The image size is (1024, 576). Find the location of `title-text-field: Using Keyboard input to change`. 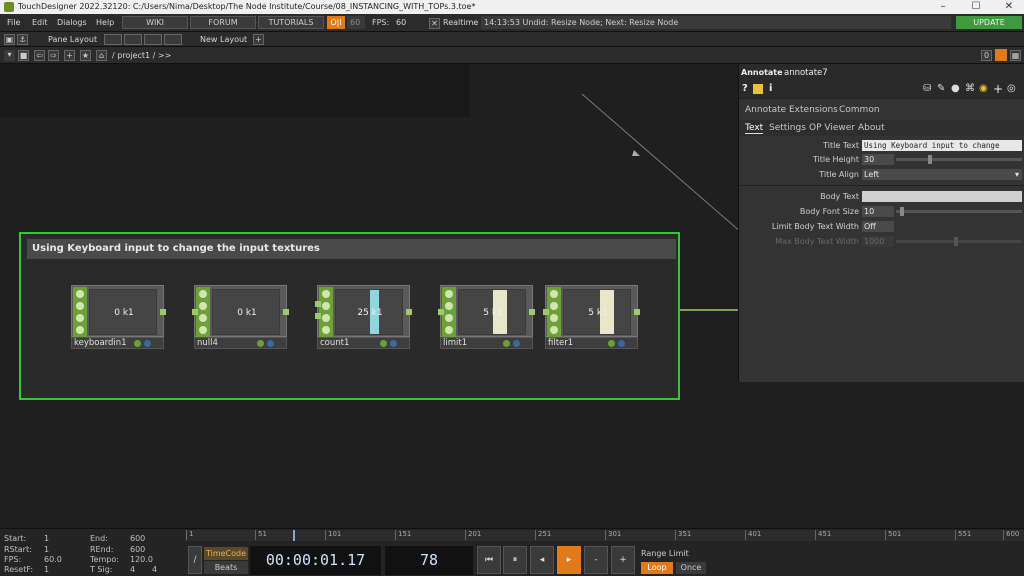

title-text-field: Using Keyboard input to change is located at coordinates (942, 145).